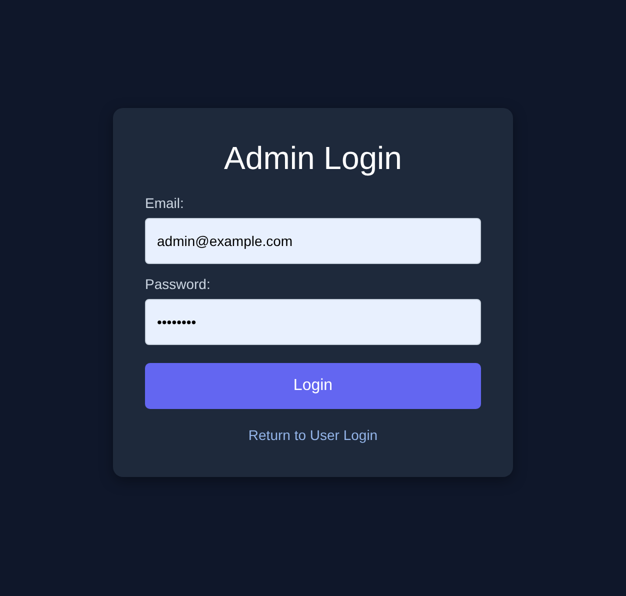  Describe the element at coordinates (313, 386) in the screenshot. I see `login-button: Login` at that location.